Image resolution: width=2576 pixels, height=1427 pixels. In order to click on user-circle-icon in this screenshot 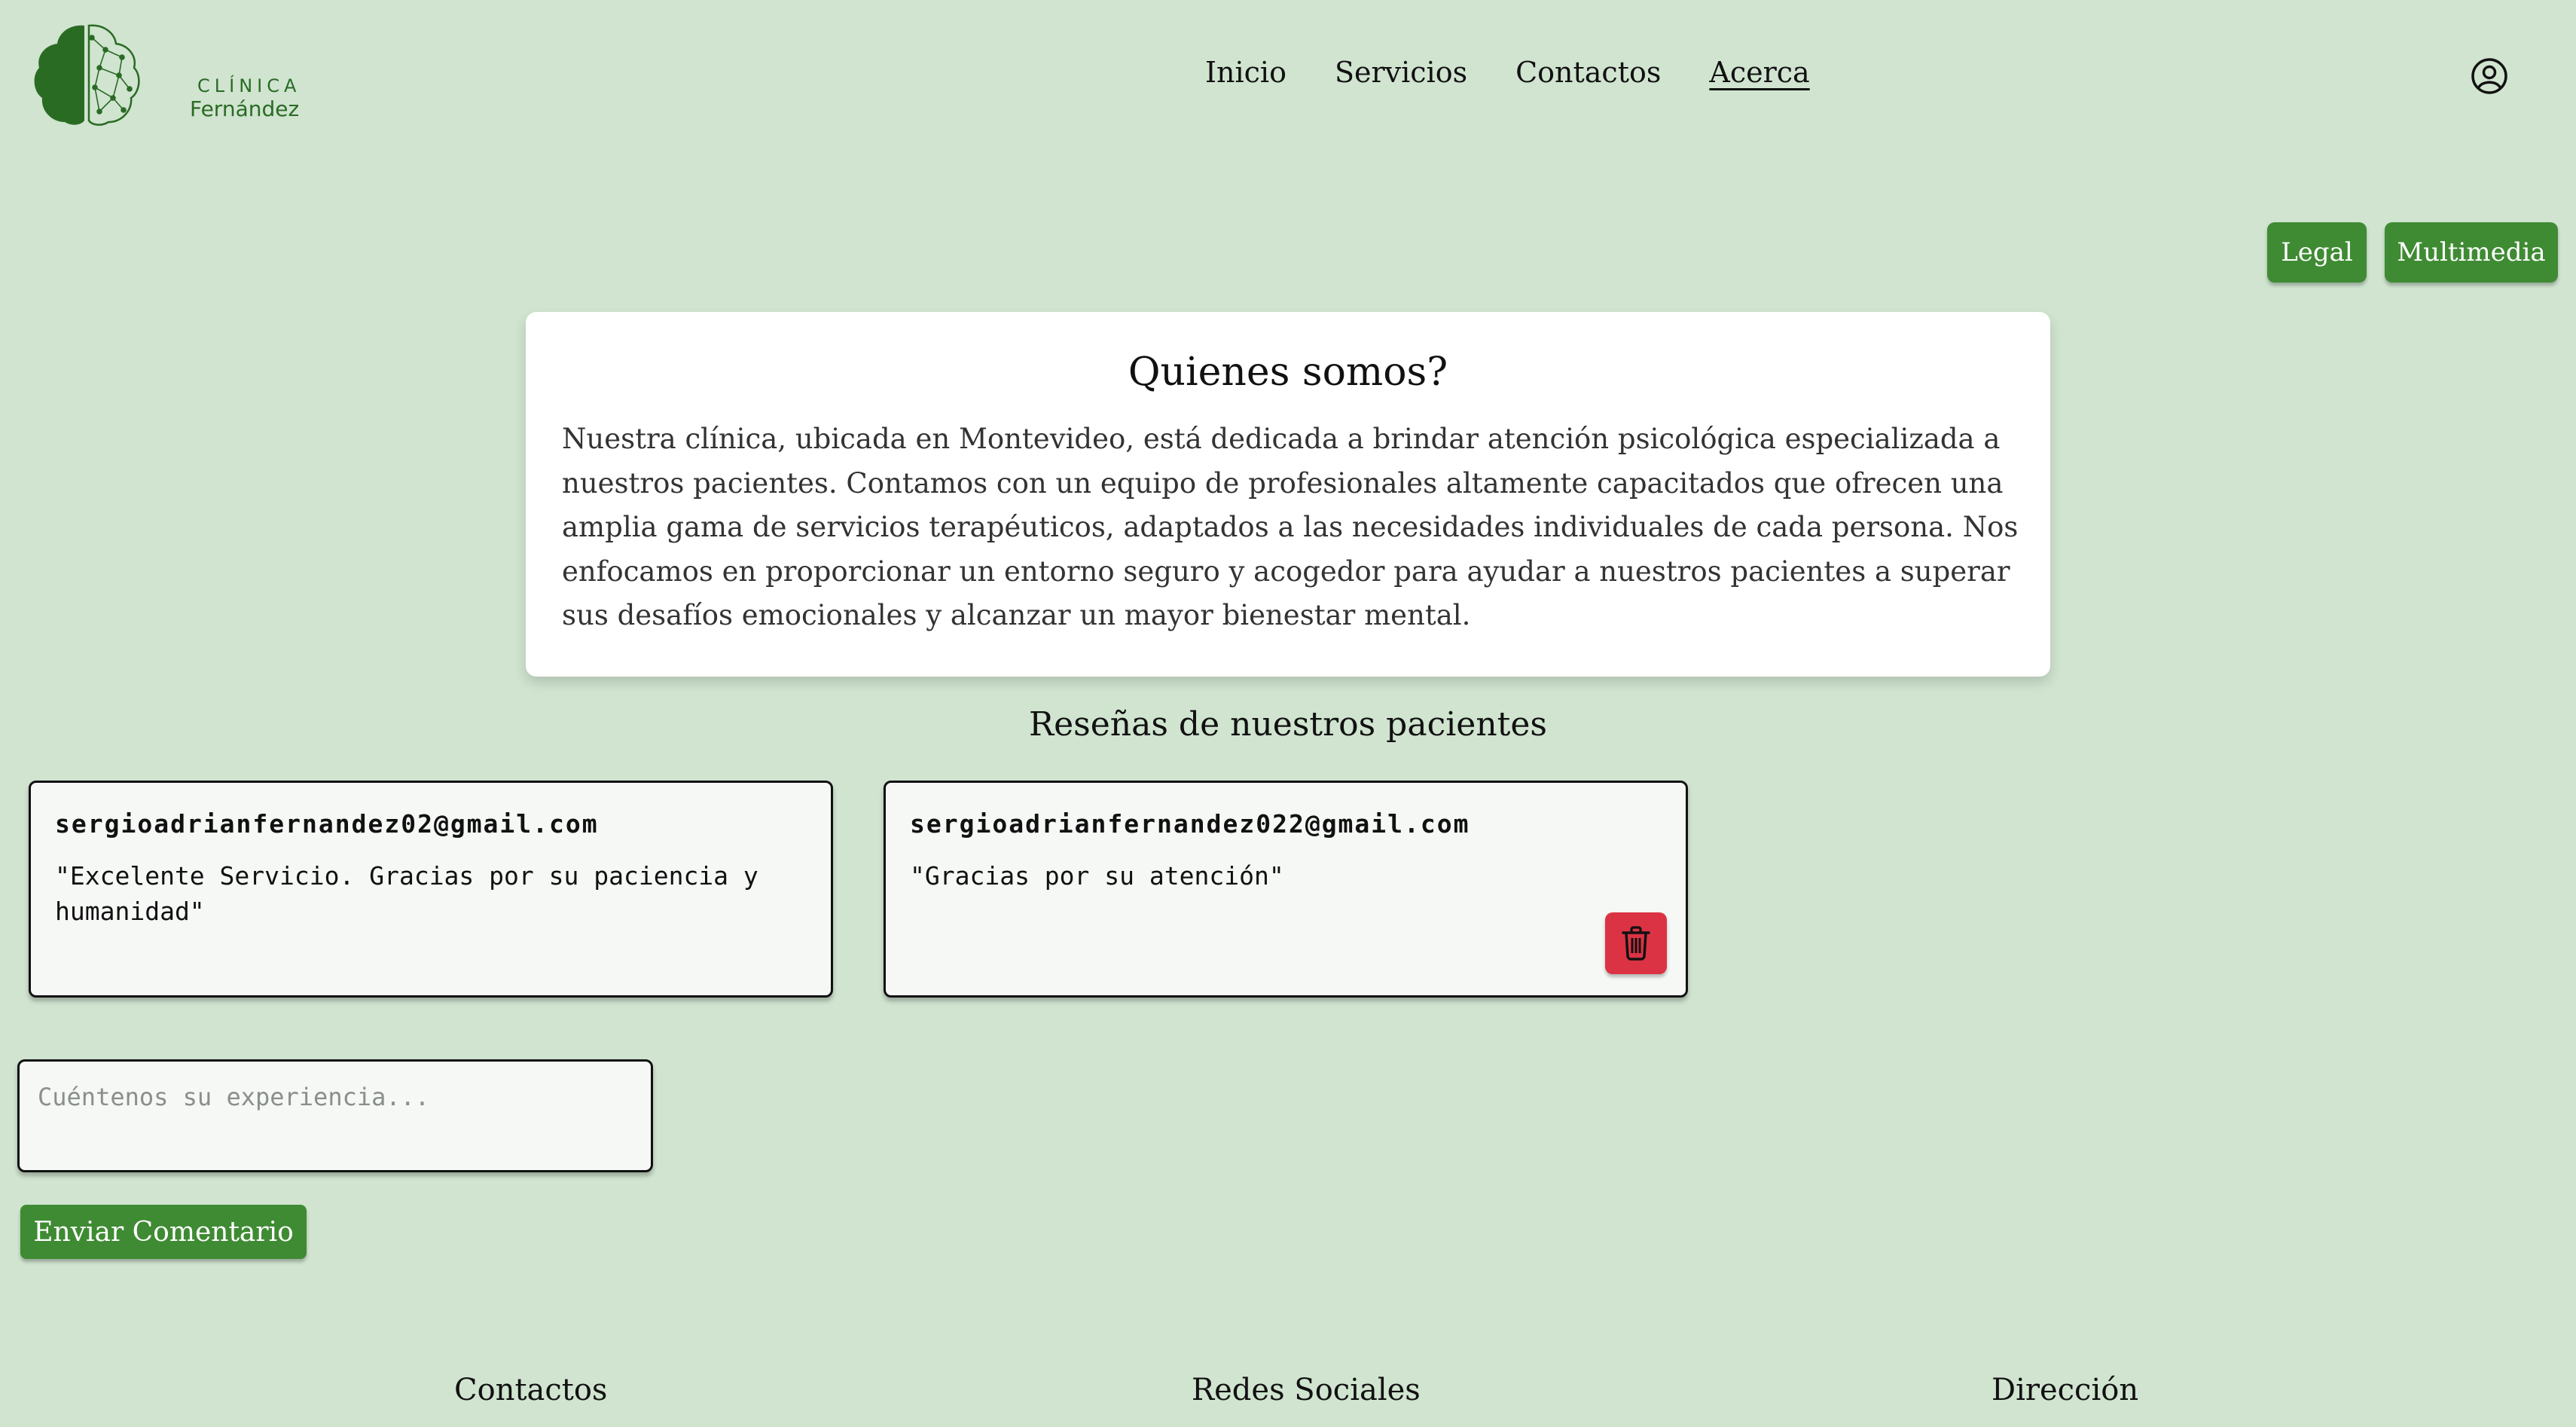, I will do `click(2490, 76)`.